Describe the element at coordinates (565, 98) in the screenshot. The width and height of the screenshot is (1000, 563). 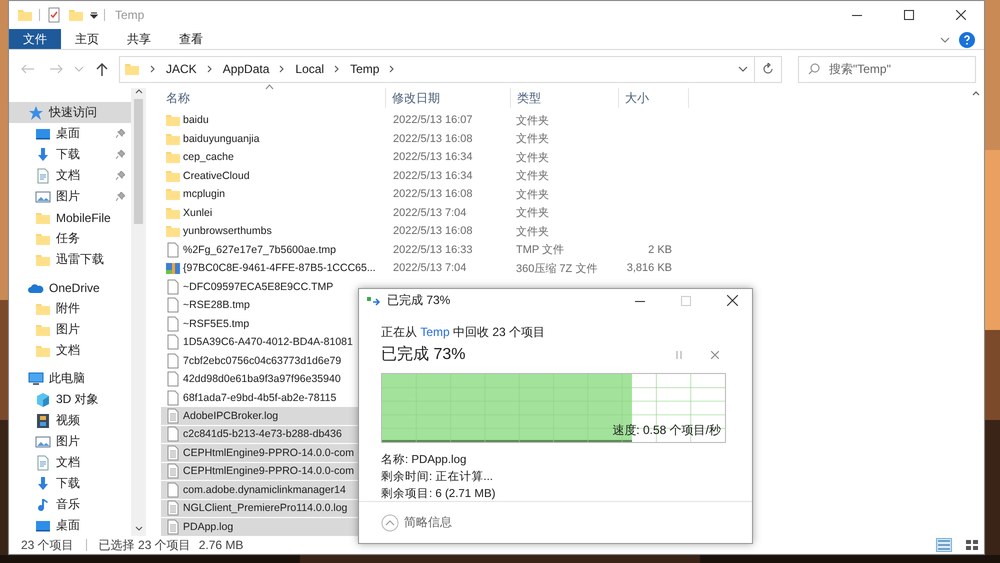
I see `column-header: 类型` at that location.